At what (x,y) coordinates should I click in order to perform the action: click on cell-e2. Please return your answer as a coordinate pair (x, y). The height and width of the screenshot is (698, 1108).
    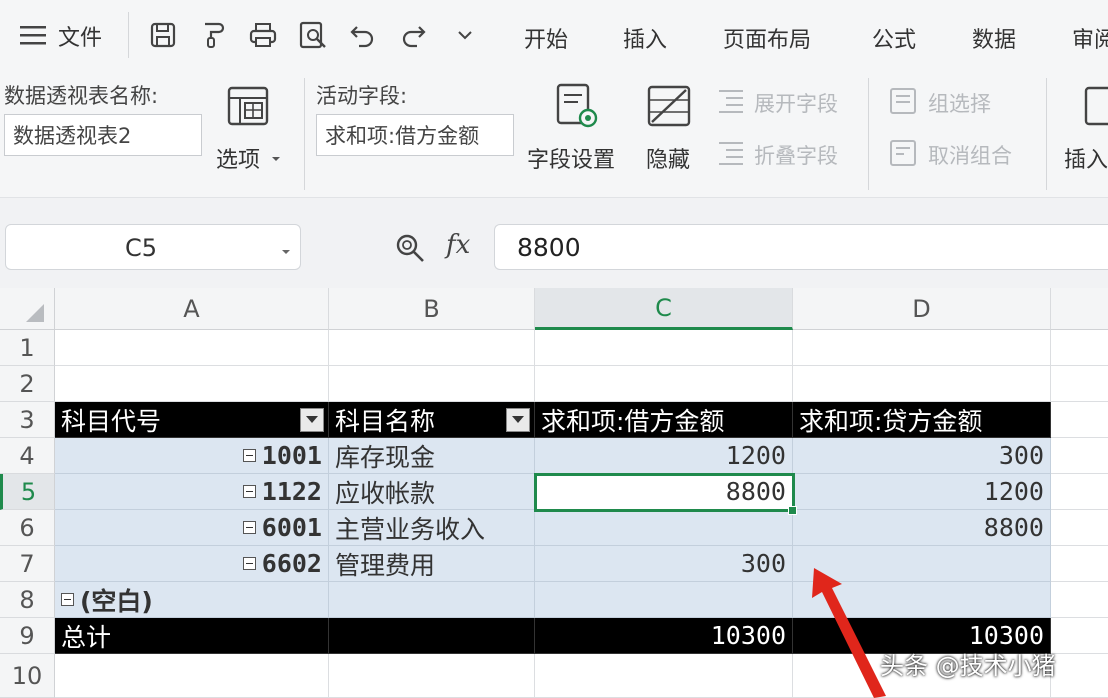
    Looking at the image, I should click on (1079, 384).